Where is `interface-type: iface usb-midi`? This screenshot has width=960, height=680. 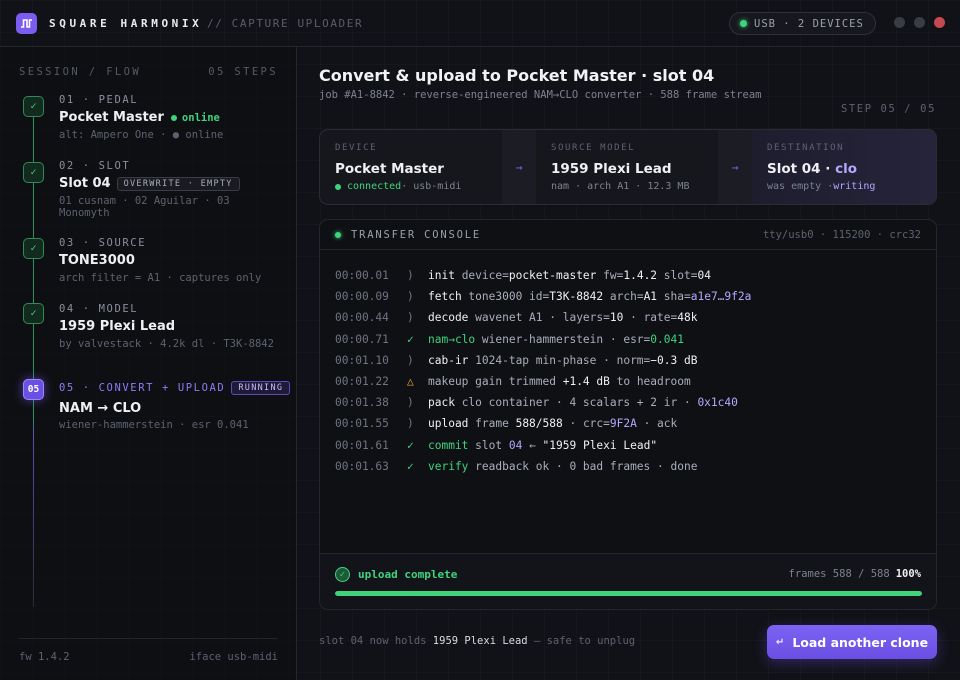
interface-type: iface usb-midi is located at coordinates (233, 657).